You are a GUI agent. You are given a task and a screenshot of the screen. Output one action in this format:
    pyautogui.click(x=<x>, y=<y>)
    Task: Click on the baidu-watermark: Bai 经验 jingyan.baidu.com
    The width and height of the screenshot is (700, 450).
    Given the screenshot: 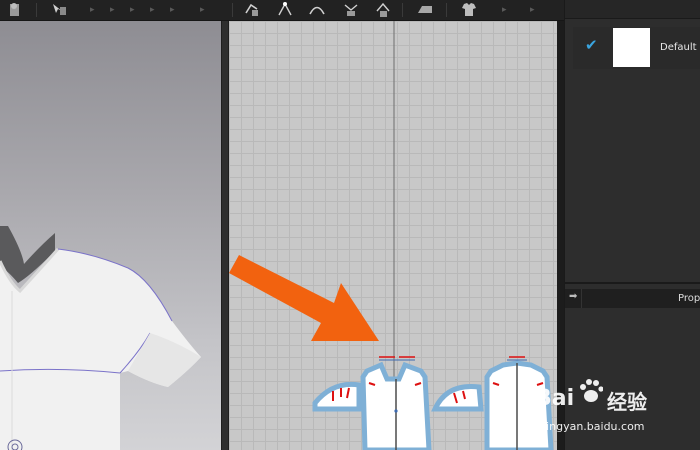 What is the action you would take?
    pyautogui.click(x=615, y=407)
    